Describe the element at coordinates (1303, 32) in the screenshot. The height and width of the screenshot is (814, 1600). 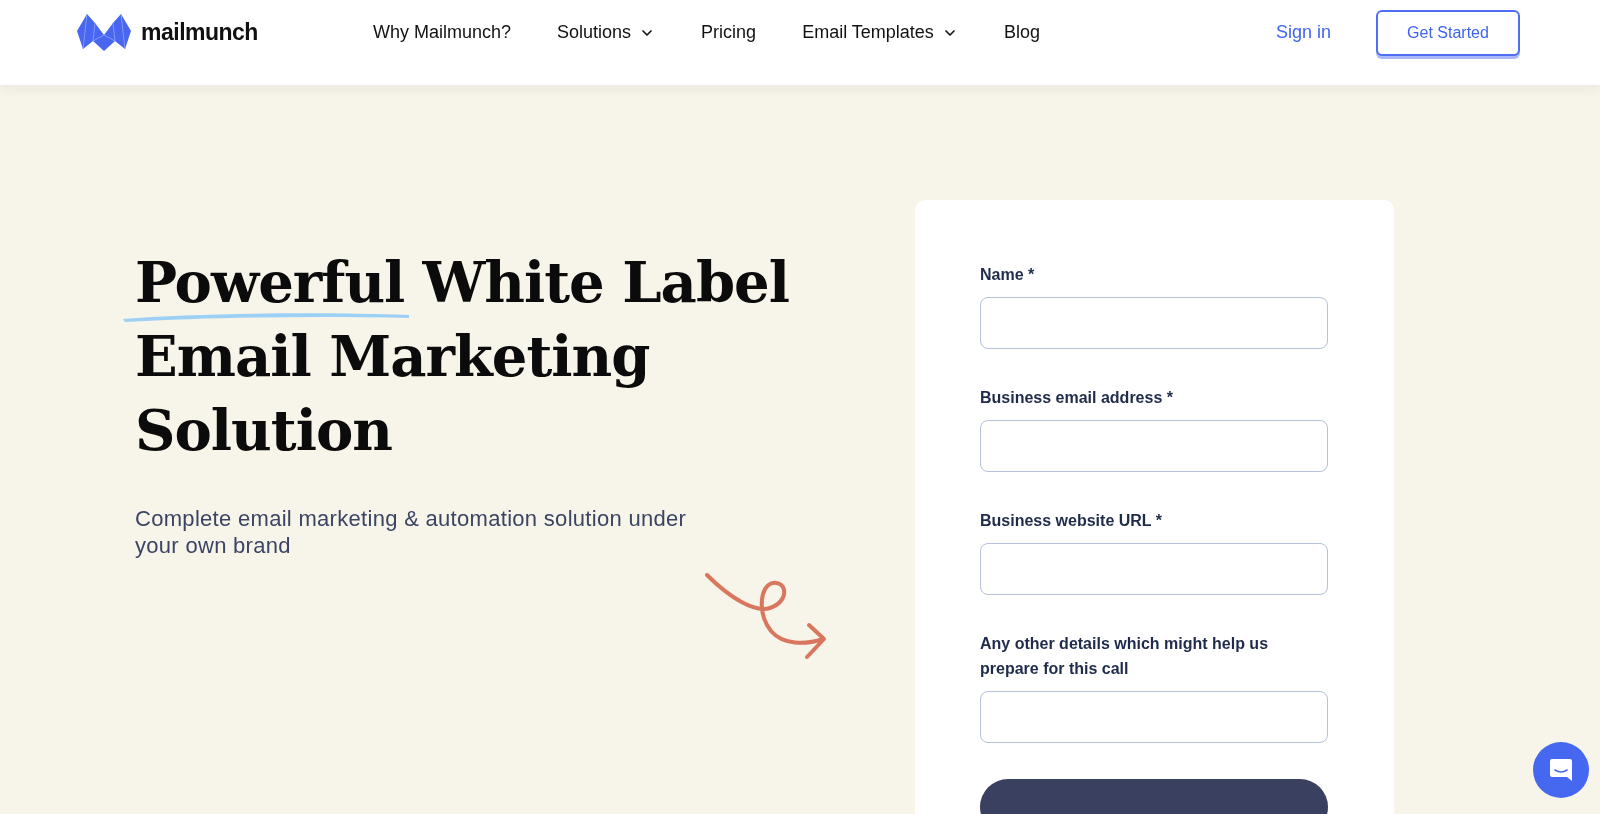
I see `sign-in-link: Sign in` at that location.